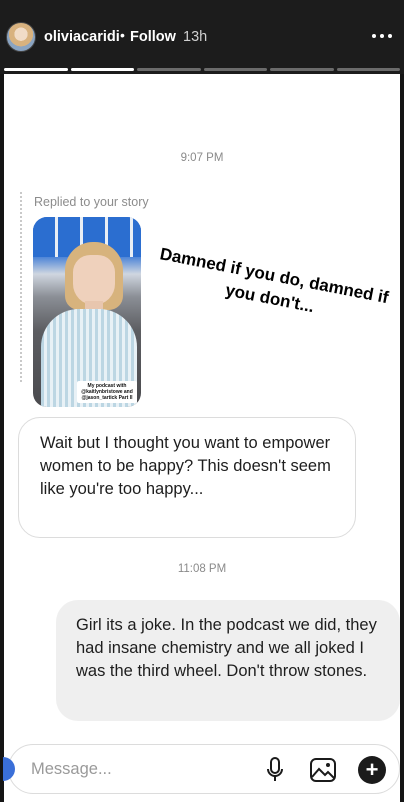 This screenshot has height=802, width=404. Describe the element at coordinates (91, 202) in the screenshot. I see `replied-to-story-label: Replied to your story` at that location.